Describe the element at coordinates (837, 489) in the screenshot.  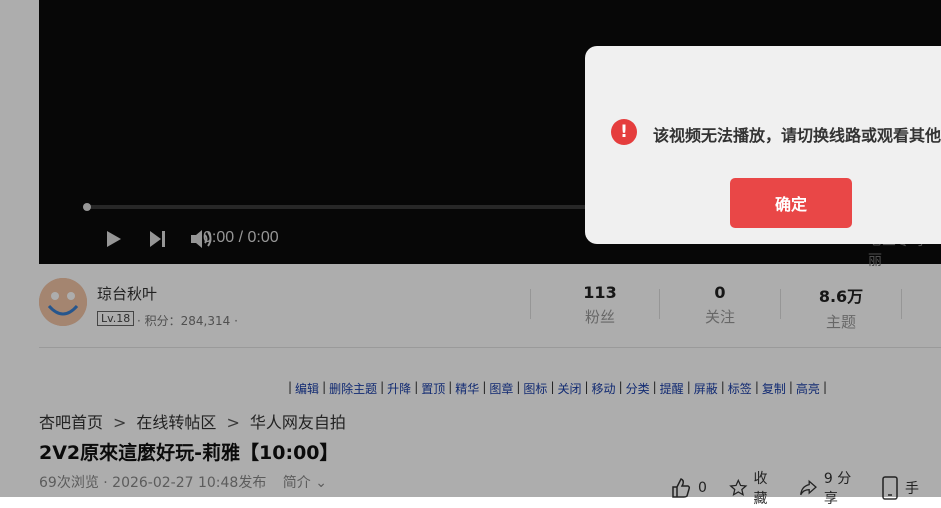
I see `share-label: 9 分享` at that location.